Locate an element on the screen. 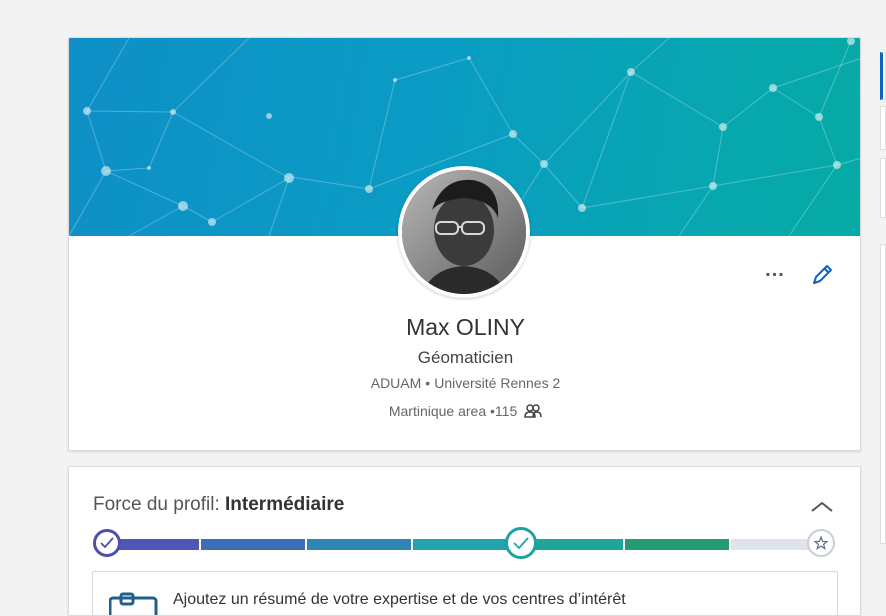  strength-label: Force du profil: is located at coordinates (156, 504).